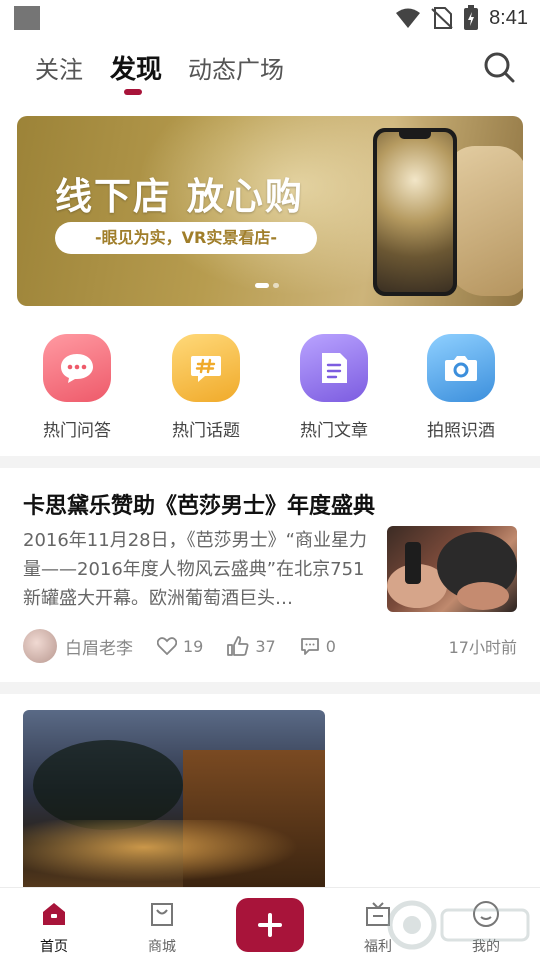 This screenshot has height=960, width=540. Describe the element at coordinates (309, 646) in the screenshot. I see `comment-icon` at that location.